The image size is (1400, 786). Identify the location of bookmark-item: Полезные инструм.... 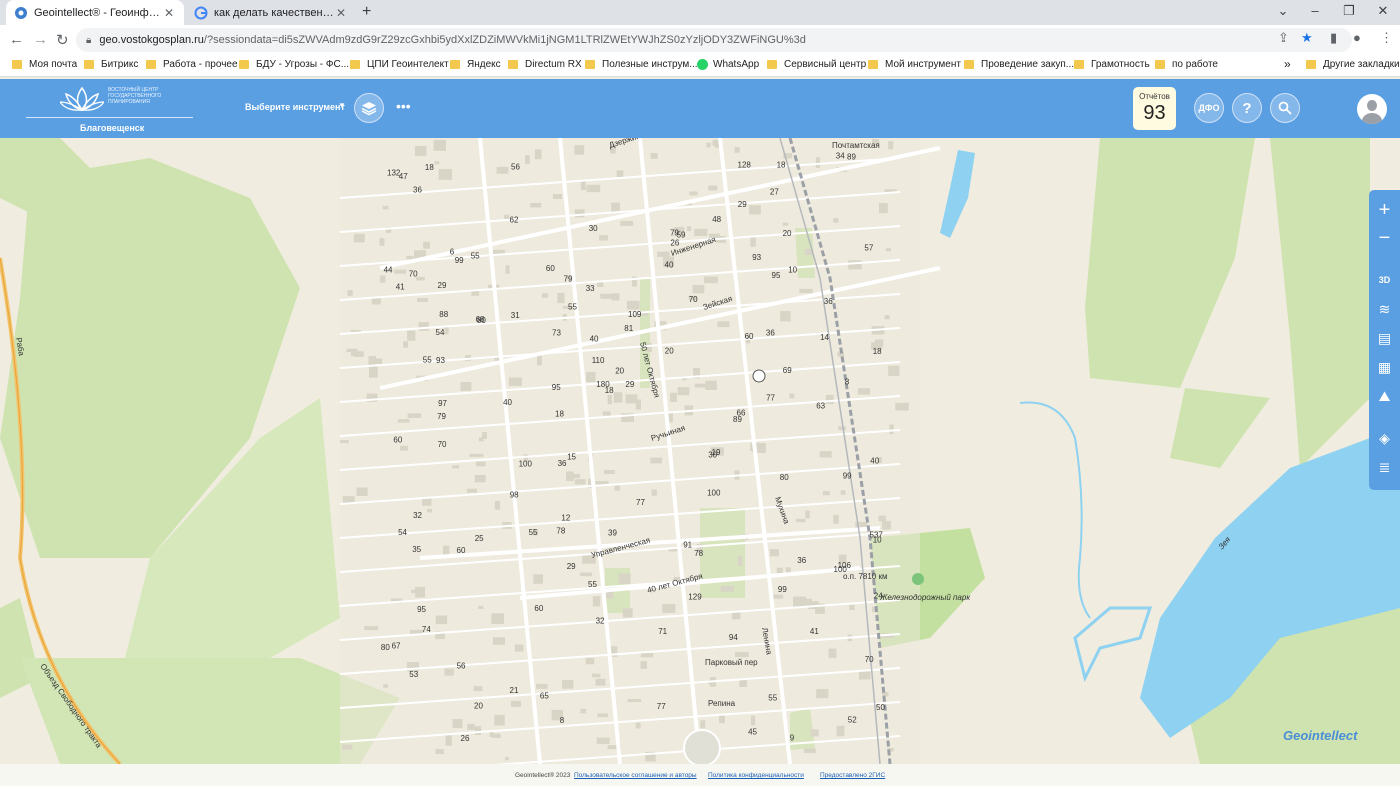
(641, 64).